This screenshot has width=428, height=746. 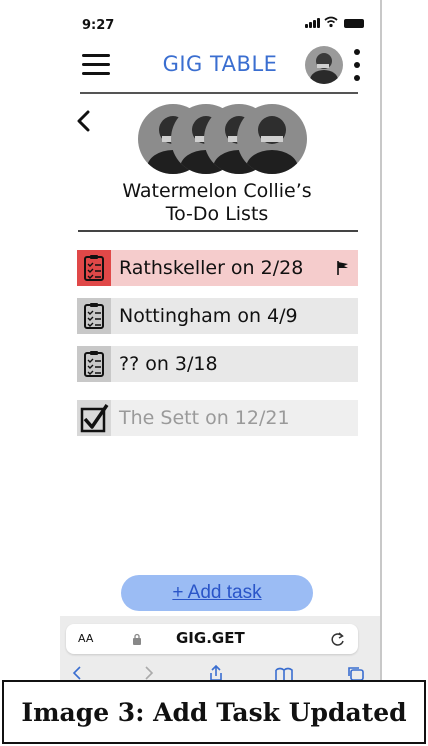 I want to click on menu-icon, so click(x=96, y=65).